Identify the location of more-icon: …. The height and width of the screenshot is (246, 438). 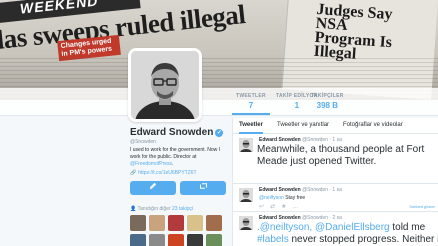
(298, 207).